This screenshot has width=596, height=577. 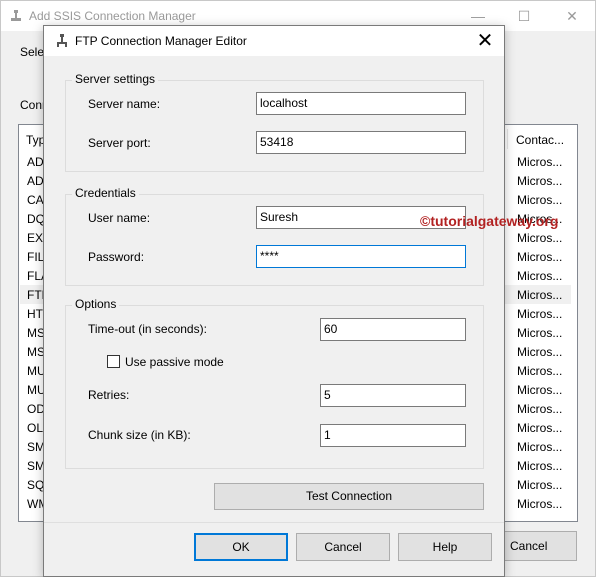 I want to click on passive-mode-label: Use passive mode, so click(x=174, y=362).